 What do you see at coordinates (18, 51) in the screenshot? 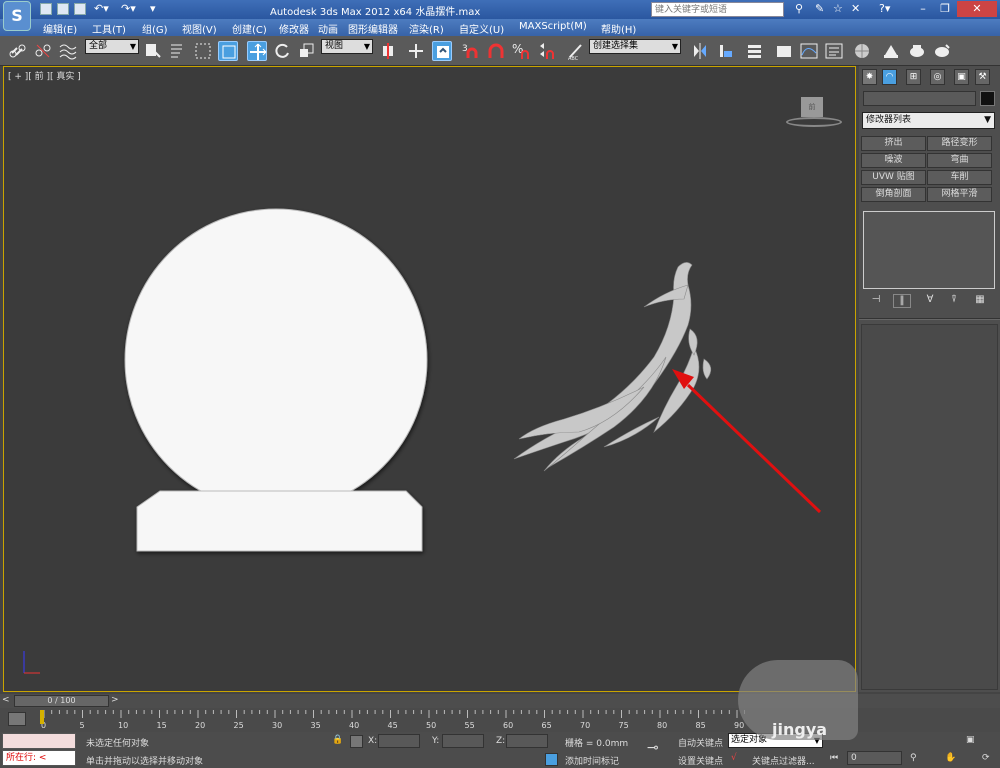
I see `select-and-link-icon` at bounding box center [18, 51].